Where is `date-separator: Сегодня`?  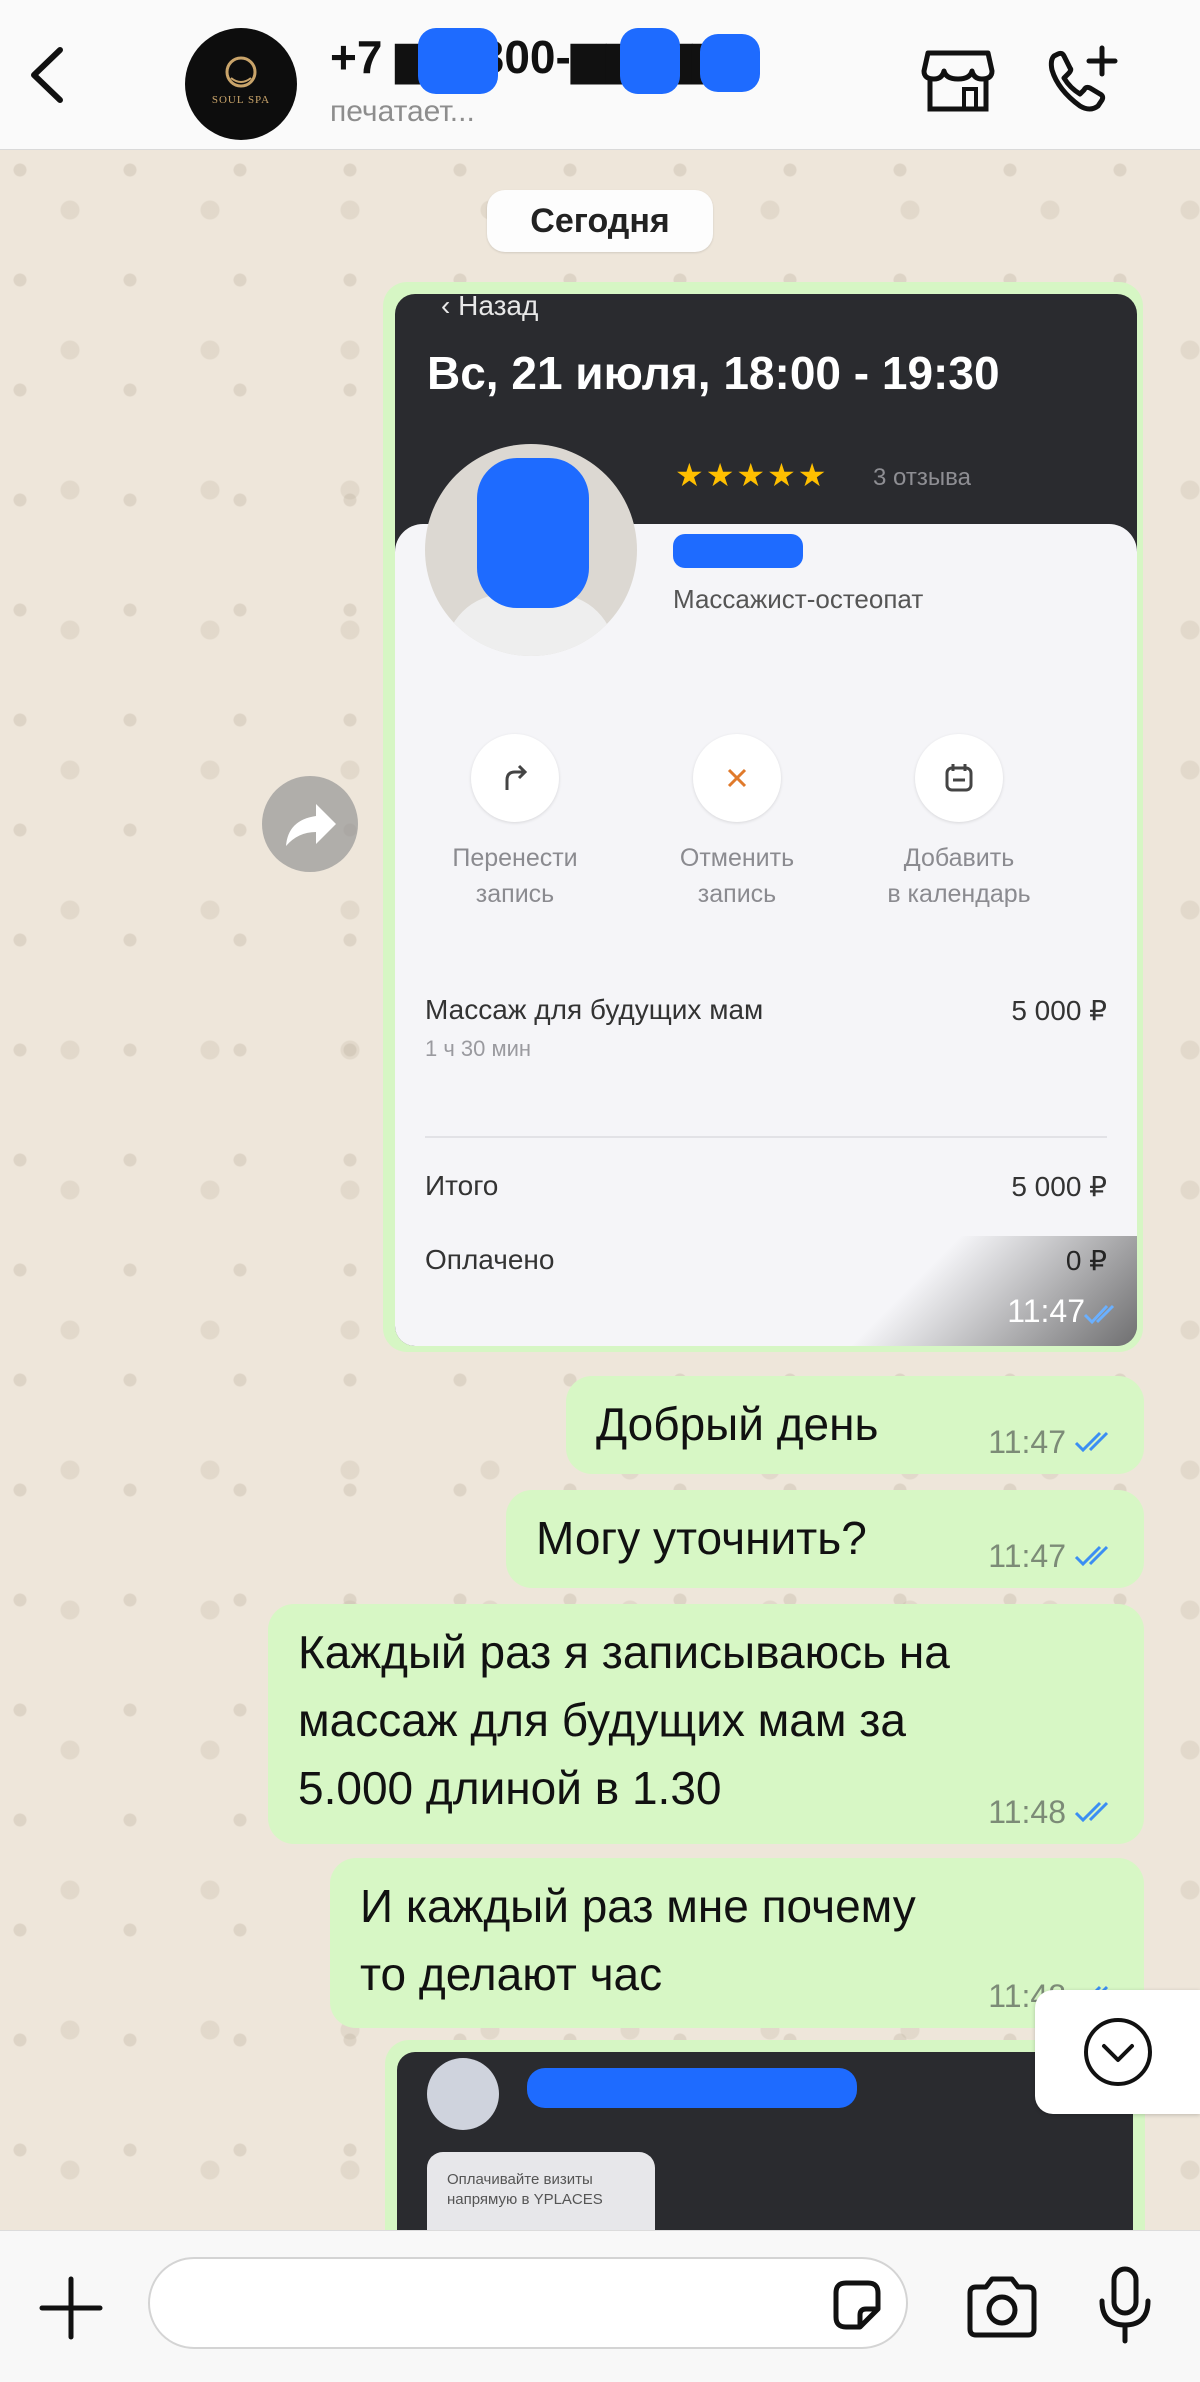 date-separator: Сегодня is located at coordinates (600, 221).